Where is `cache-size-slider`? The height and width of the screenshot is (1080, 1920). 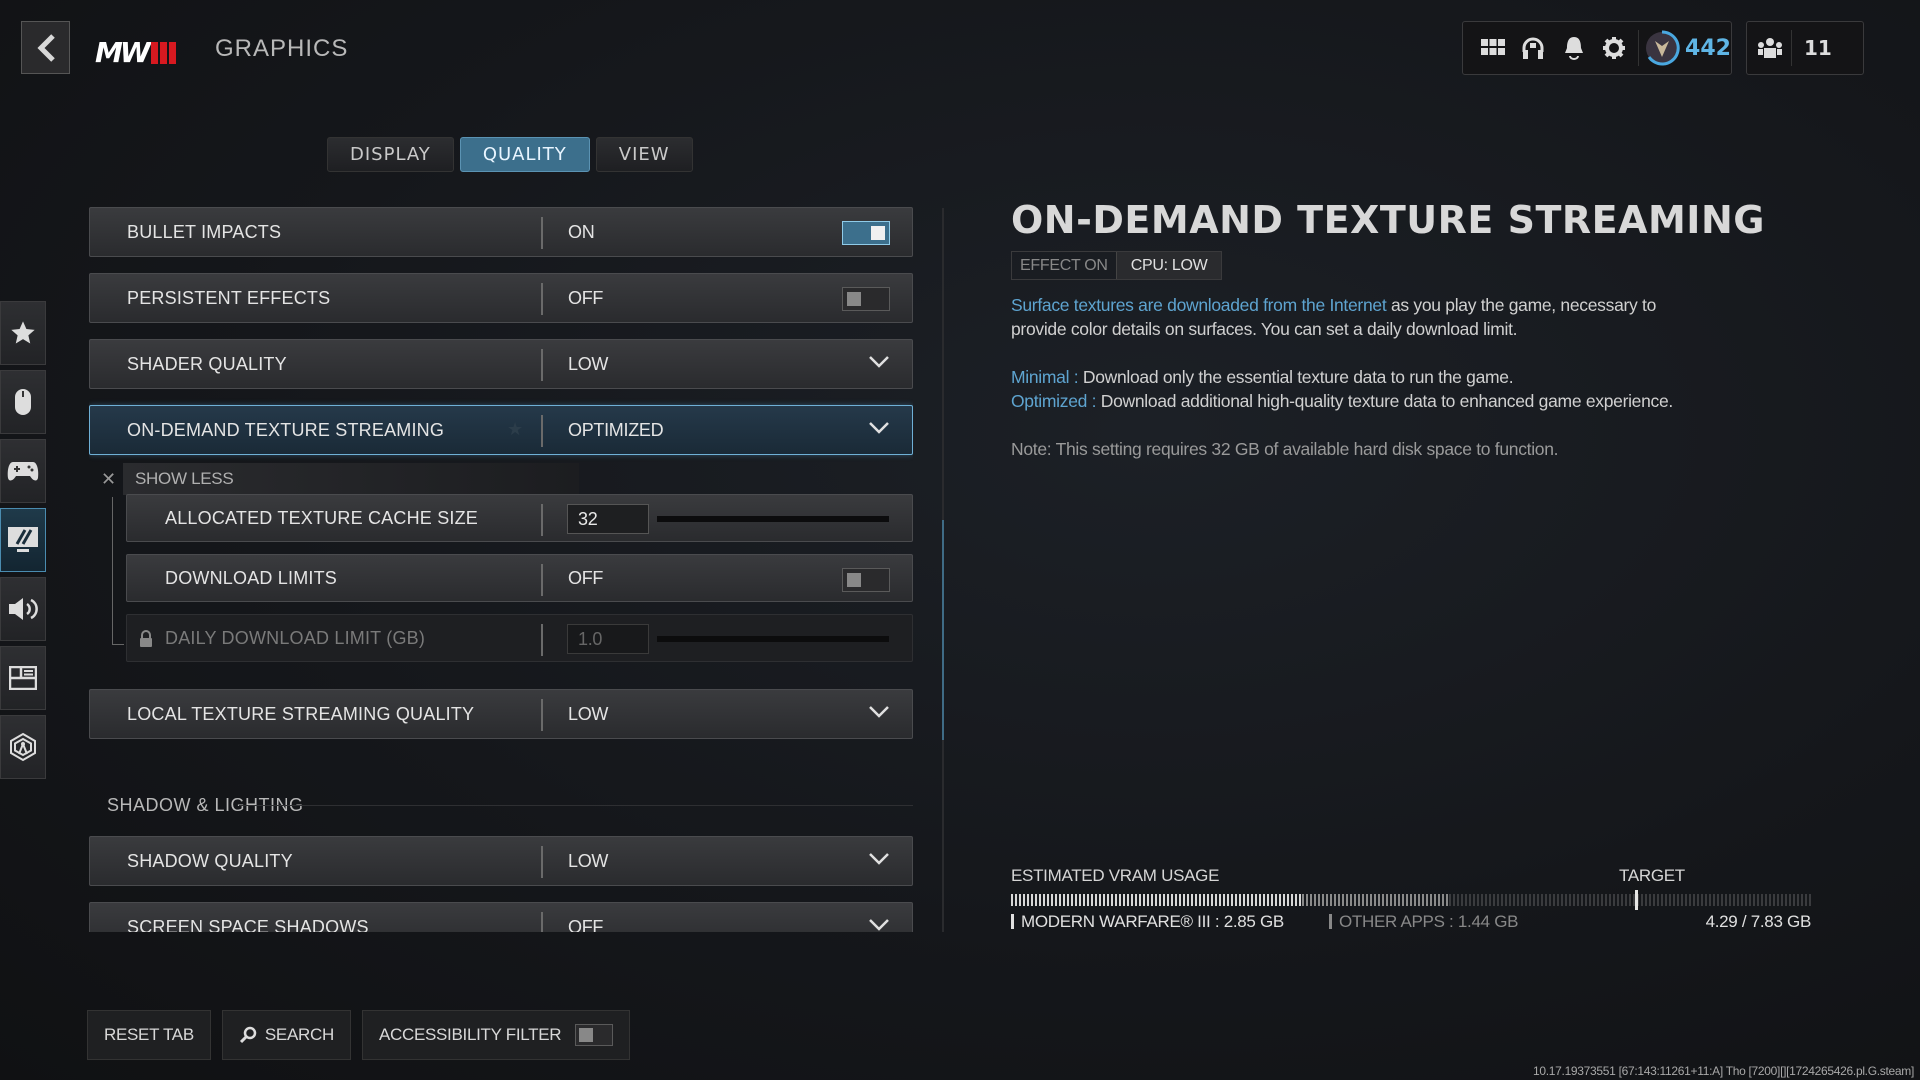 cache-size-slider is located at coordinates (773, 519).